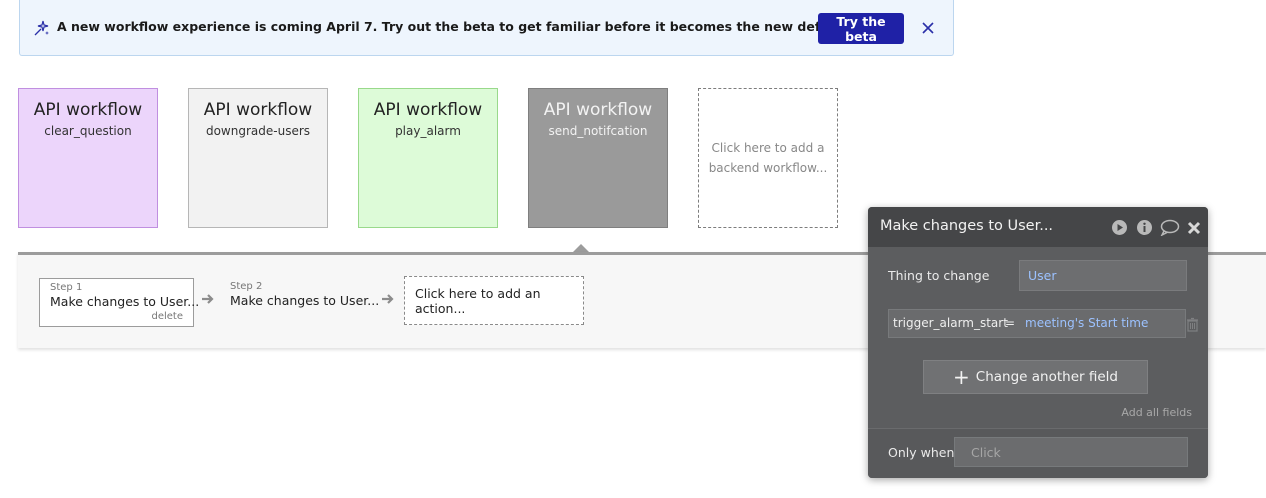 This screenshot has width=1266, height=498. What do you see at coordinates (861, 28) in the screenshot?
I see `try-beta-button: Try the beta` at bounding box center [861, 28].